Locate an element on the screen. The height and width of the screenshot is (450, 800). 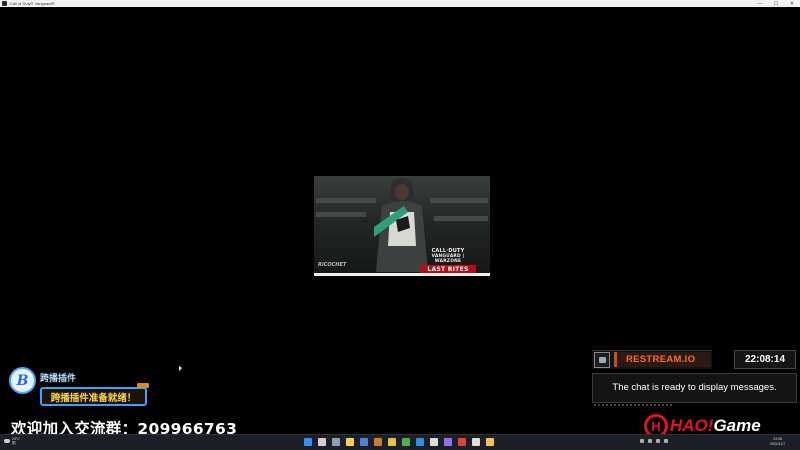
widgets-icon is located at coordinates (350, 442).